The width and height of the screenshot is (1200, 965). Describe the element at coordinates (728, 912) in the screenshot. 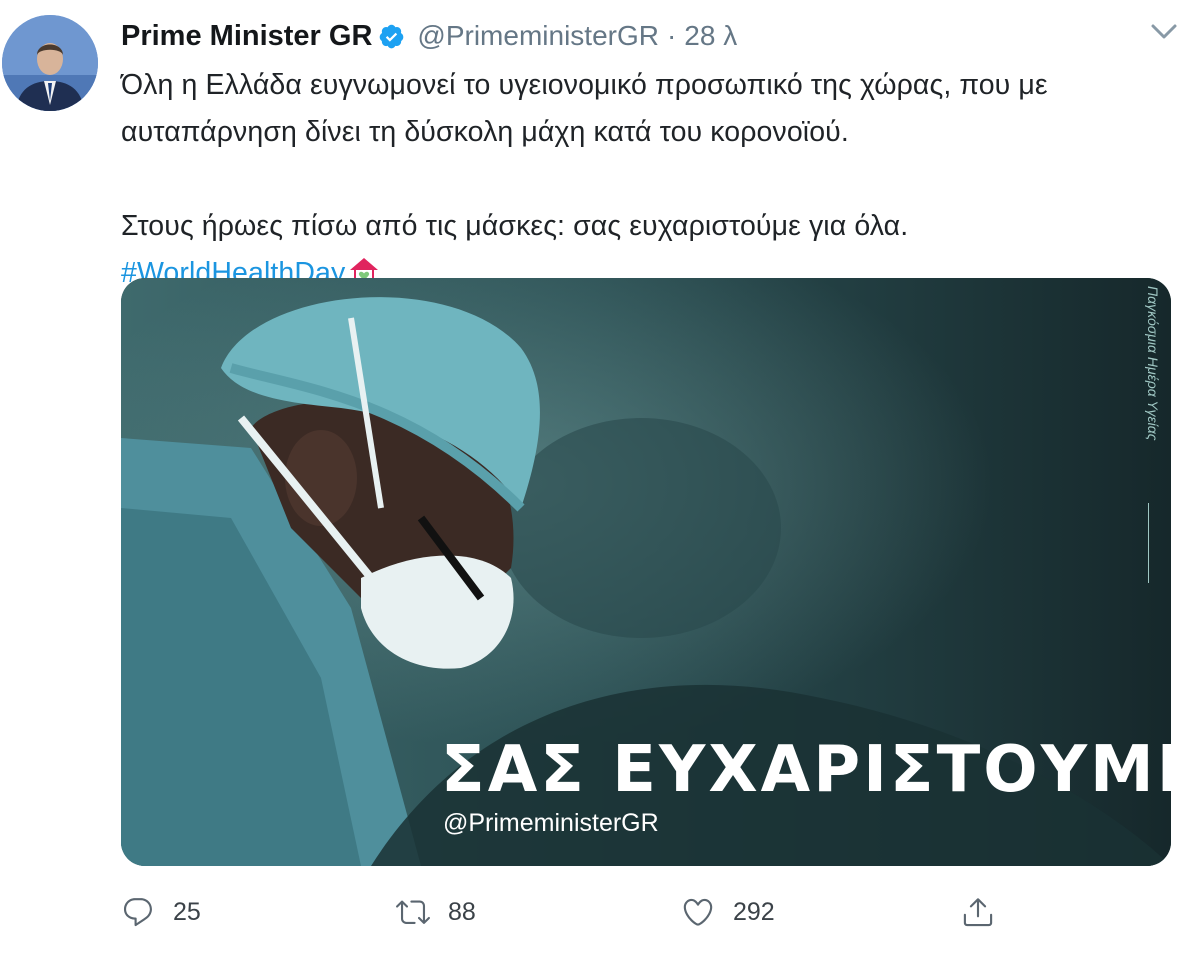

I see `like-button: 292` at that location.